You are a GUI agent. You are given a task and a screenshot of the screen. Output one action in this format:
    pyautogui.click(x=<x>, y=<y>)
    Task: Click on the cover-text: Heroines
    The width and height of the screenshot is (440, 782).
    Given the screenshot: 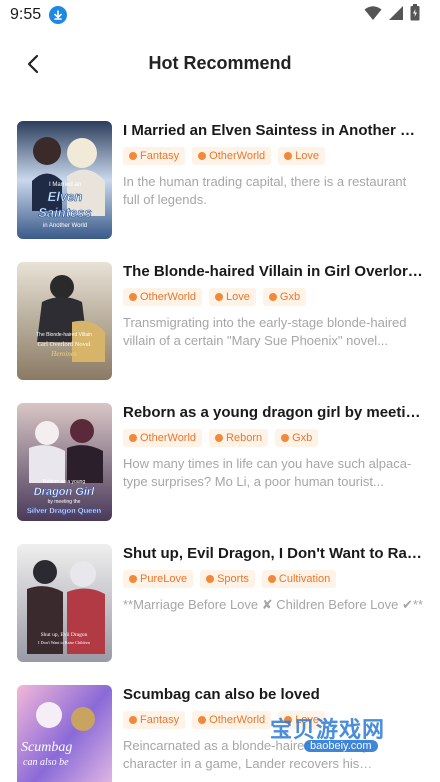 What is the action you would take?
    pyautogui.click(x=63, y=354)
    